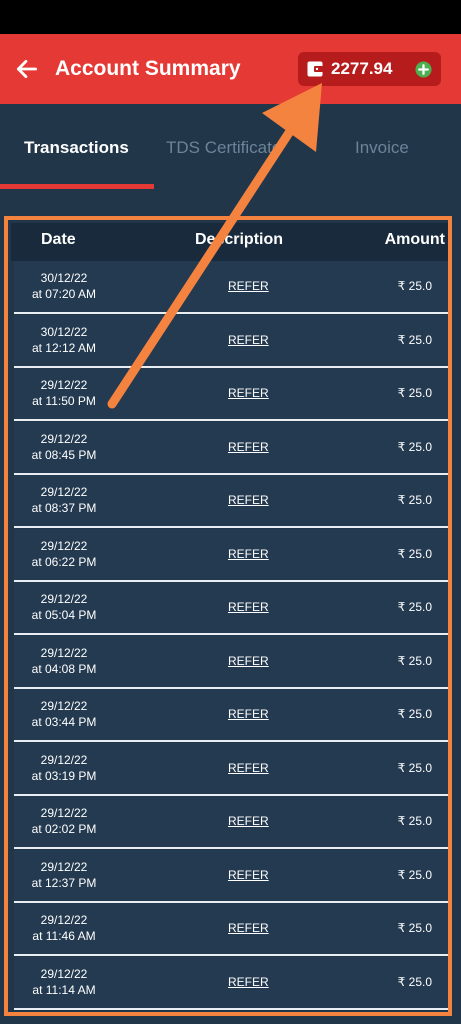 The image size is (461, 1024). Describe the element at coordinates (223, 148) in the screenshot. I see `tab-tds-certificate: TDS Certificate` at that location.